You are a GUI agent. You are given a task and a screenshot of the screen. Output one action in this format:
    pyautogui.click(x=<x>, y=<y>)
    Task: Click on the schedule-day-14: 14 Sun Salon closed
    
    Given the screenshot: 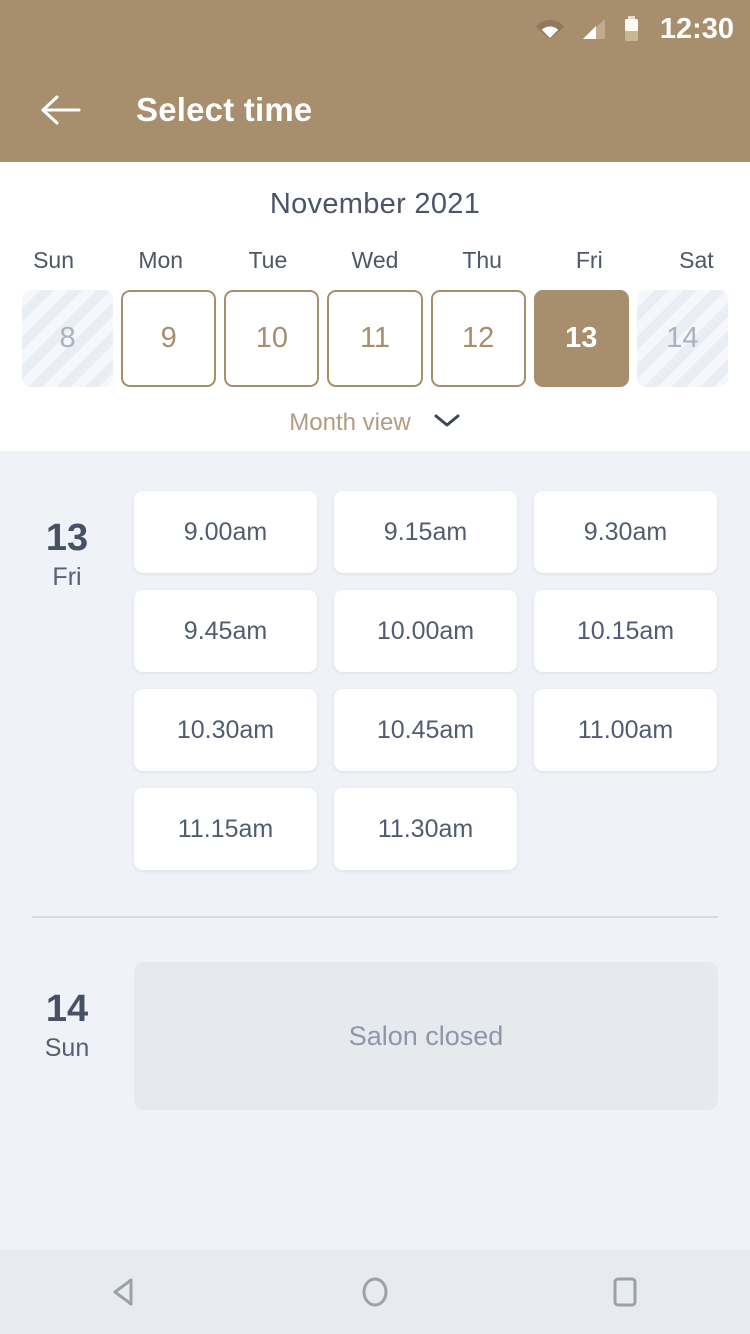 What is the action you would take?
    pyautogui.click(x=375, y=1036)
    